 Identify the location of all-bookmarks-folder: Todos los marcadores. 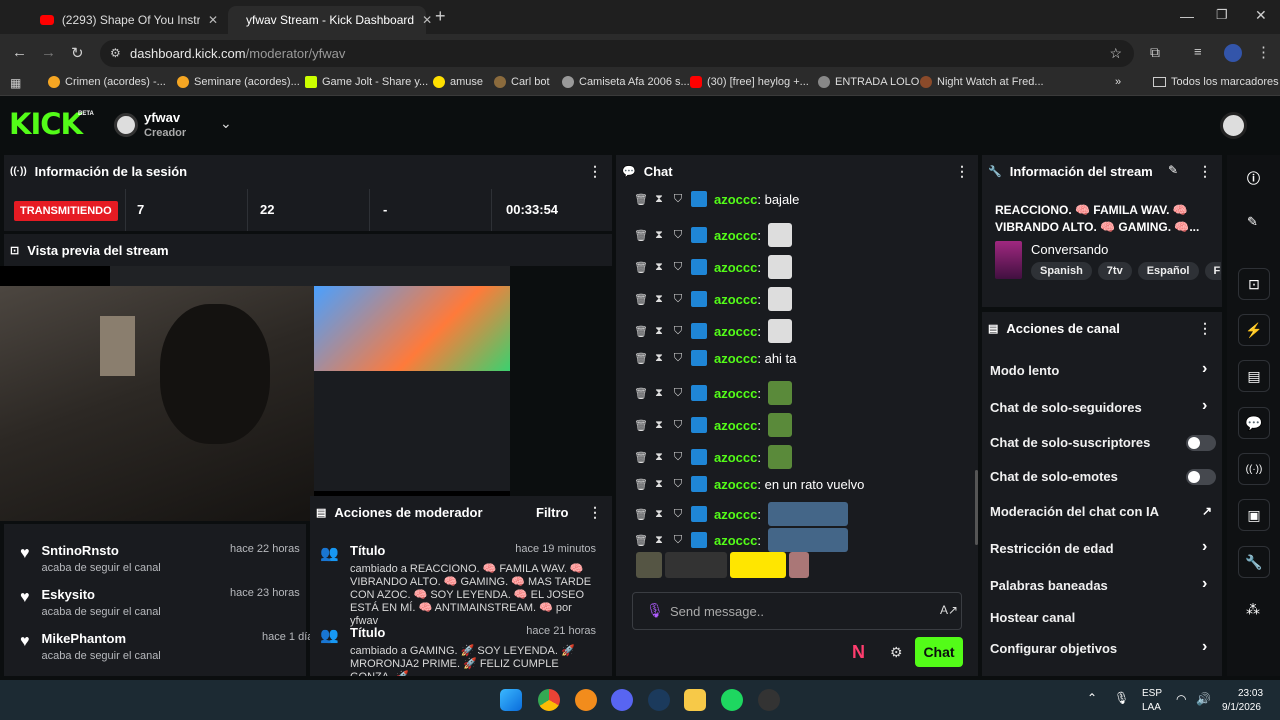
(1216, 82).